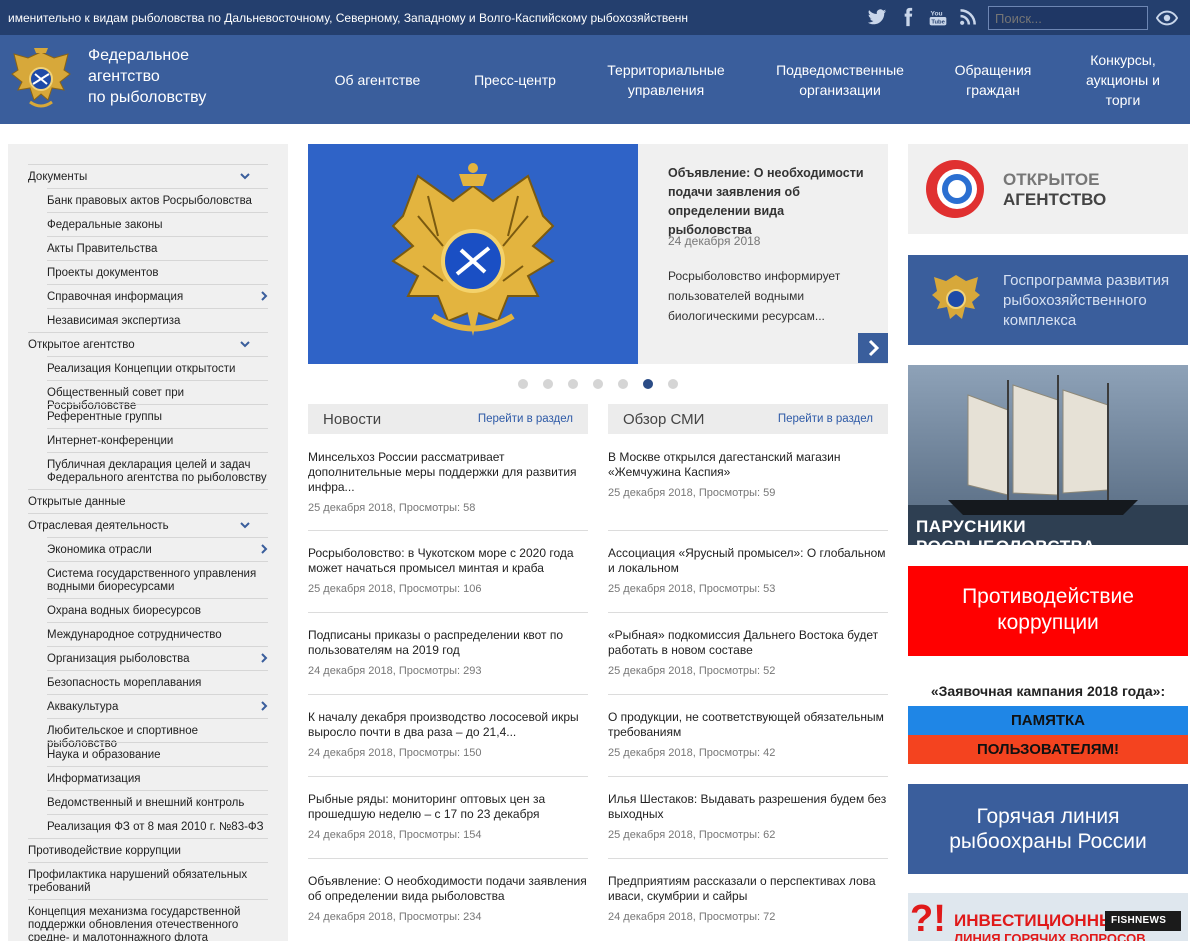 The height and width of the screenshot is (941, 1190). I want to click on memo-banner: ПАМЯТКА, so click(1048, 720).